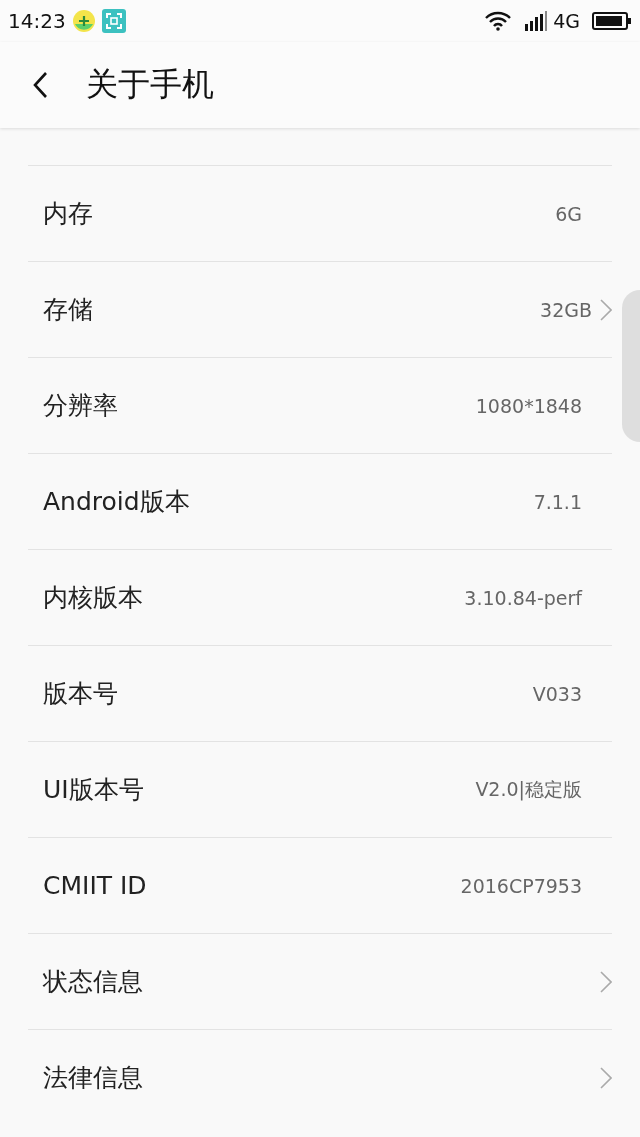 The image size is (640, 1137). What do you see at coordinates (566, 21) in the screenshot?
I see `network-type: 4G` at bounding box center [566, 21].